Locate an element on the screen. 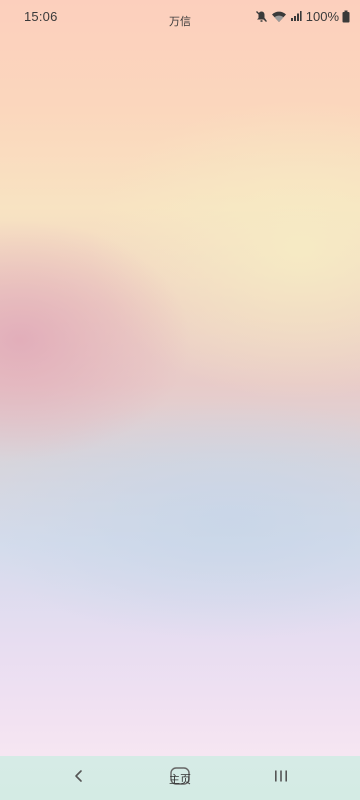 The height and width of the screenshot is (800, 360). navigation-bar: 主页 is located at coordinates (180, 778).